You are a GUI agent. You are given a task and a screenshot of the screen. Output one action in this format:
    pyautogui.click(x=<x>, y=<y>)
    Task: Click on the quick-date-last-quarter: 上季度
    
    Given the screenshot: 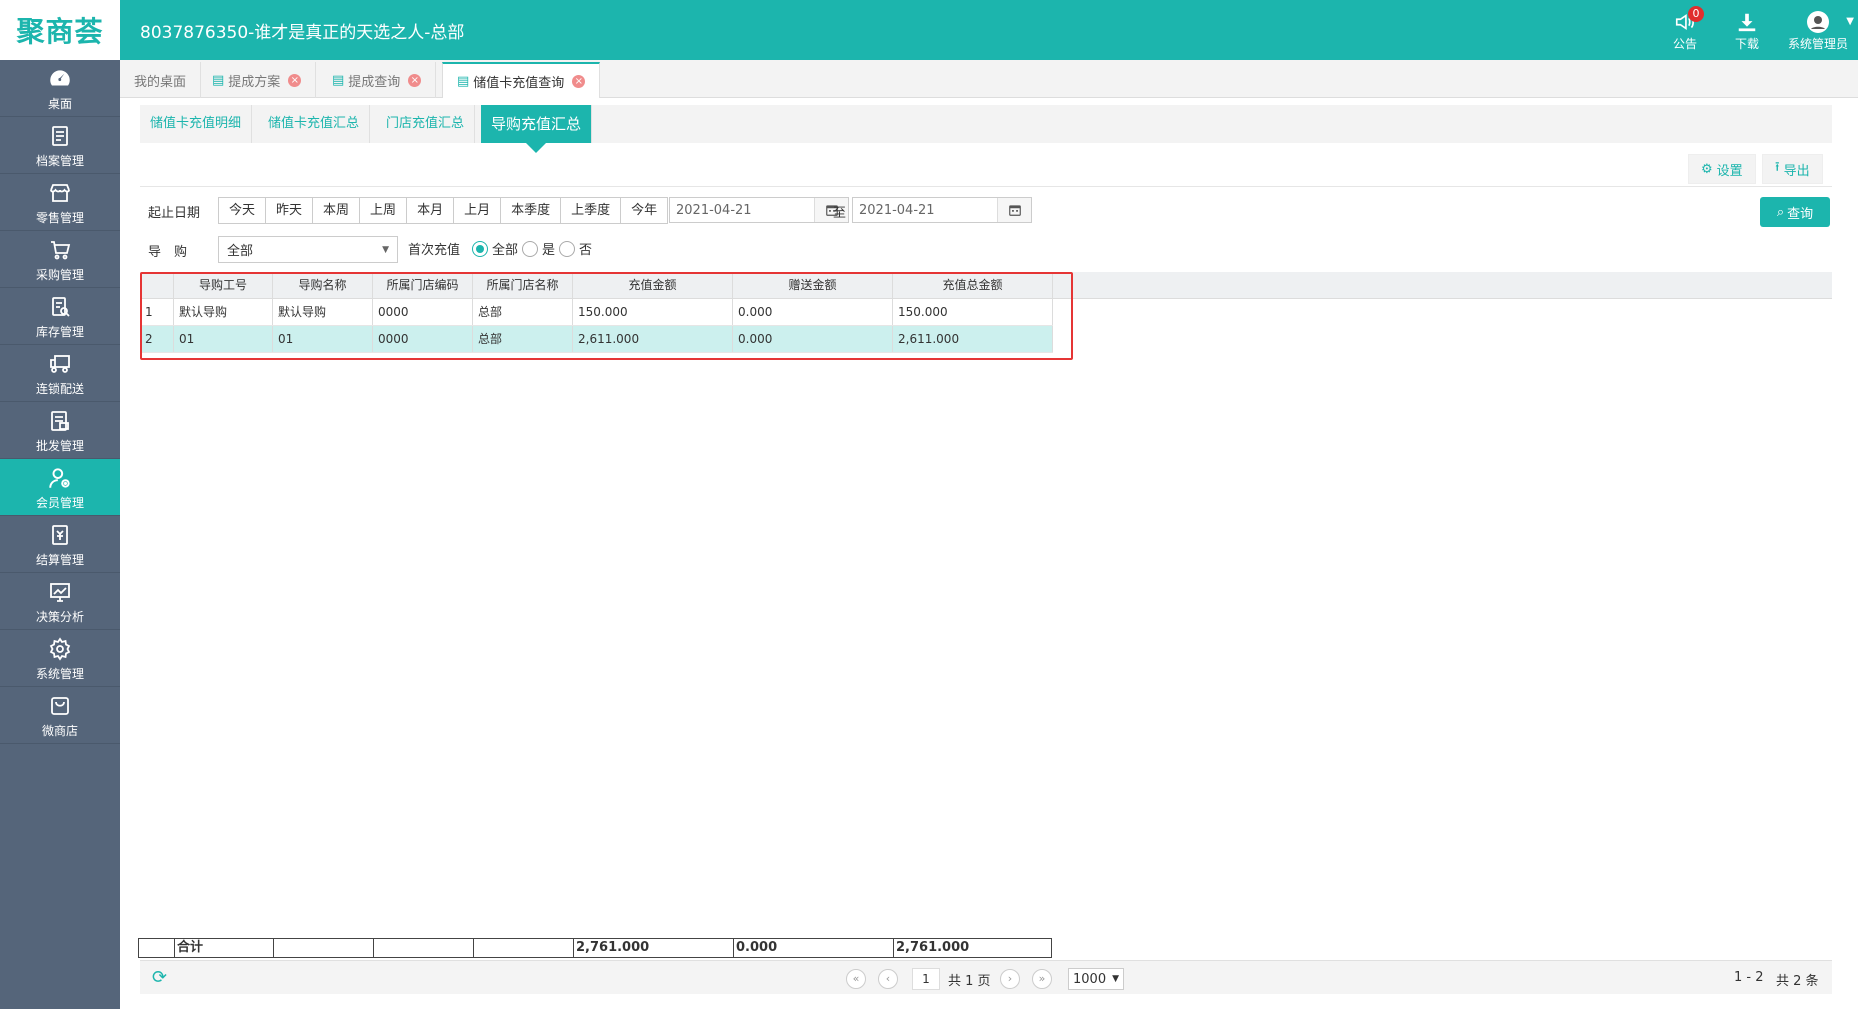 What is the action you would take?
    pyautogui.click(x=591, y=210)
    